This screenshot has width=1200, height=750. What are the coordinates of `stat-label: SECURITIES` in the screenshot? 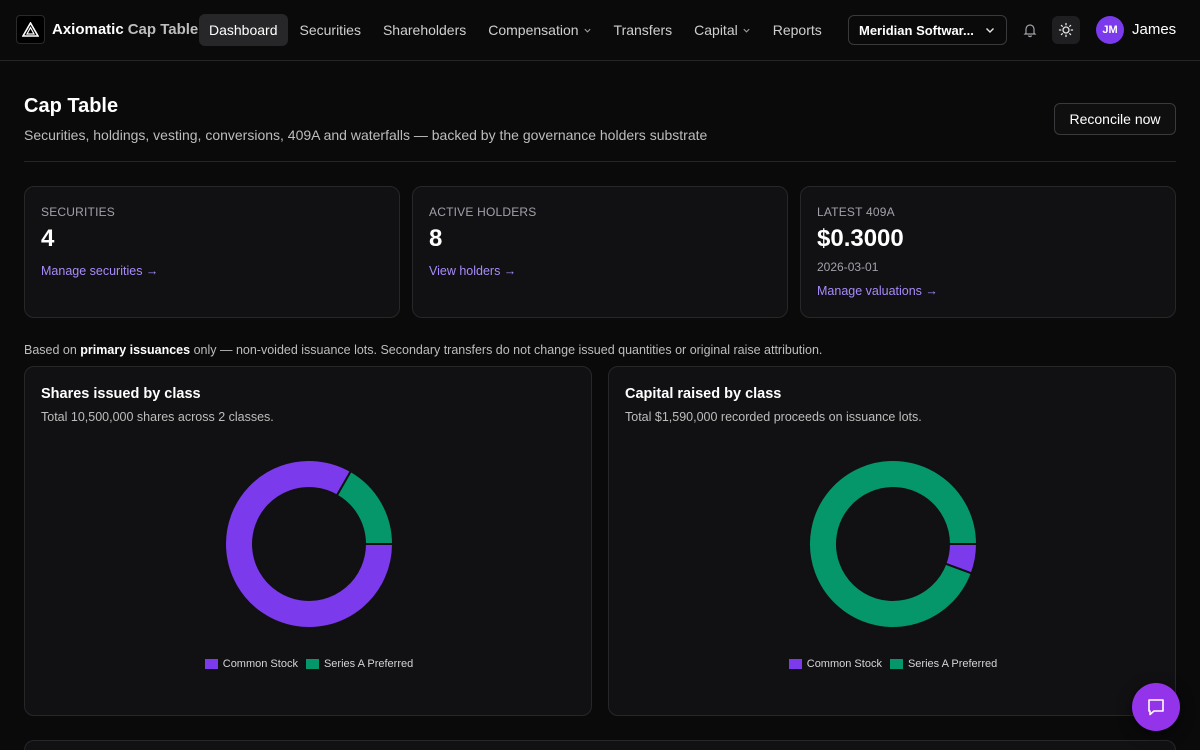 It's located at (78, 212).